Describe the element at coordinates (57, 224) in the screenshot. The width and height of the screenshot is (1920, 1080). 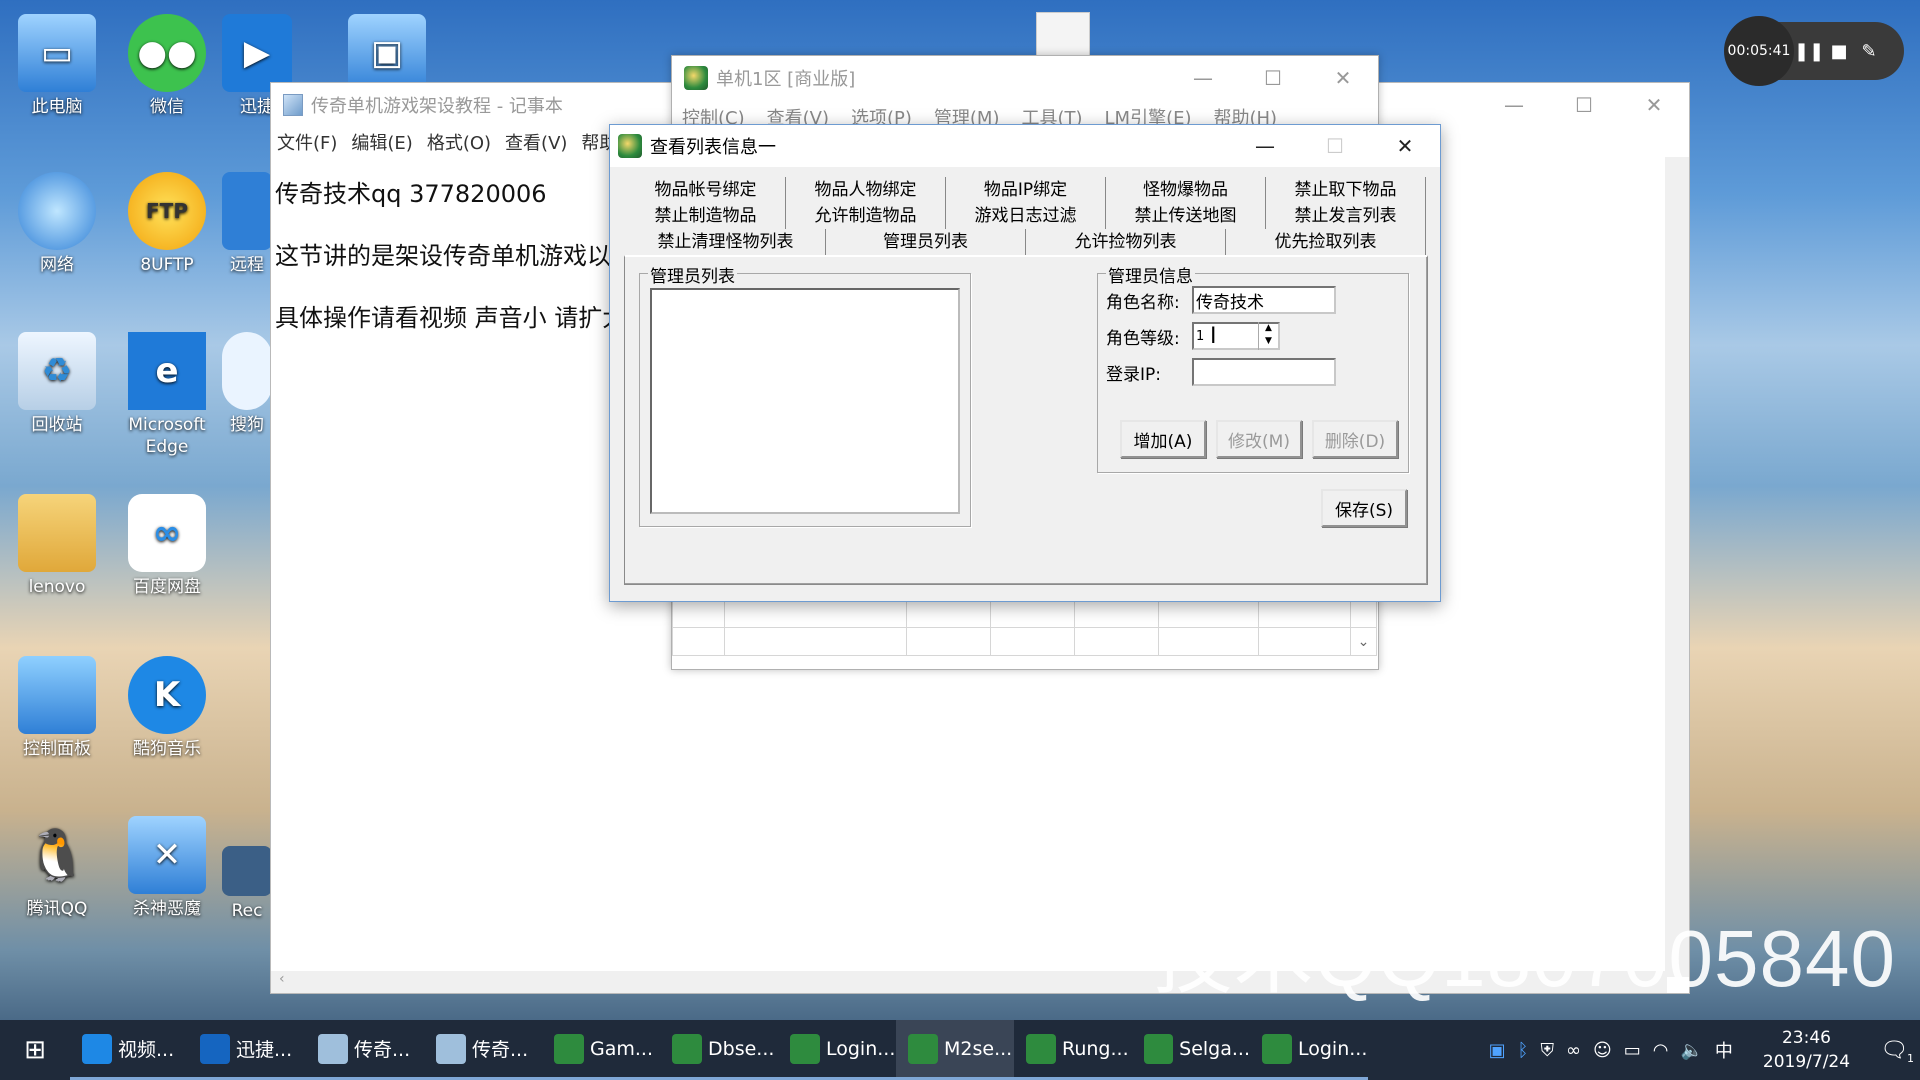
I see `desktop-icon-network: 网络` at that location.